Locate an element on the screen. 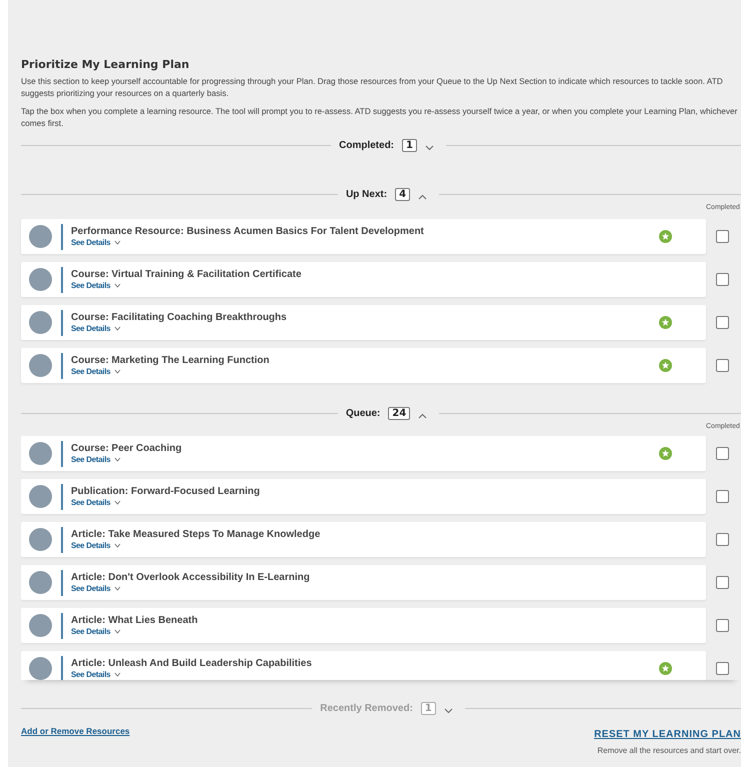  resource-title: Course: Virtual Training & Facilitation Certificate is located at coordinates (186, 274).